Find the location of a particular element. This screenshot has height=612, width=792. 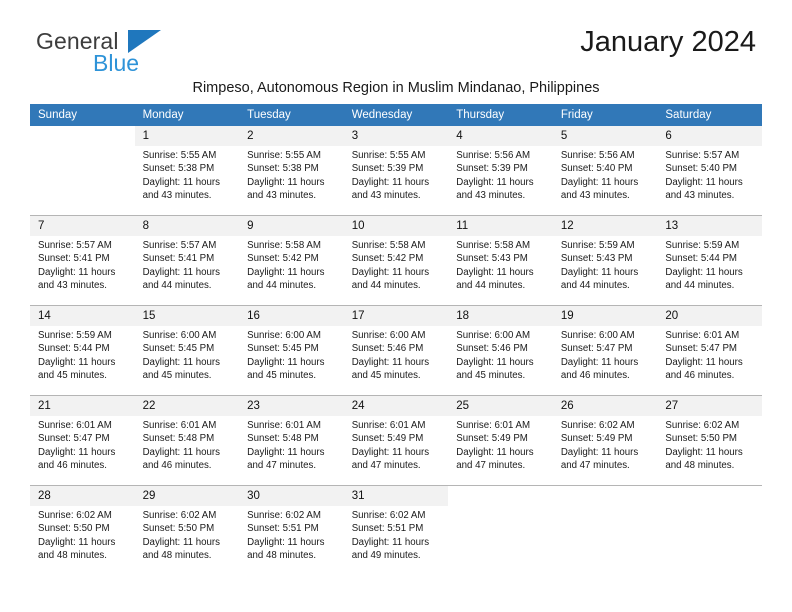

day-number: 4 is located at coordinates (500, 136).